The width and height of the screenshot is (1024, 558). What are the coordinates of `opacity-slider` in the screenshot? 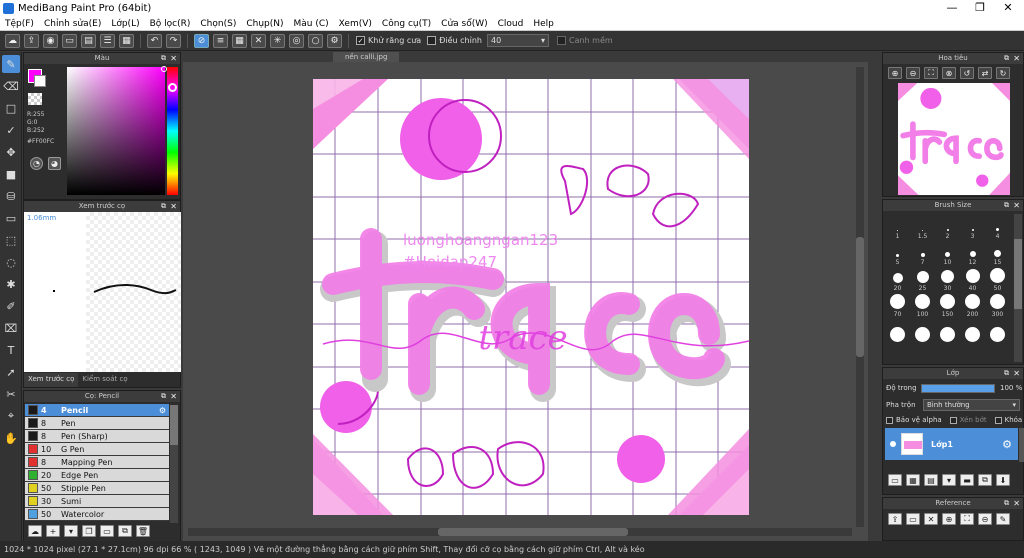 It's located at (958, 388).